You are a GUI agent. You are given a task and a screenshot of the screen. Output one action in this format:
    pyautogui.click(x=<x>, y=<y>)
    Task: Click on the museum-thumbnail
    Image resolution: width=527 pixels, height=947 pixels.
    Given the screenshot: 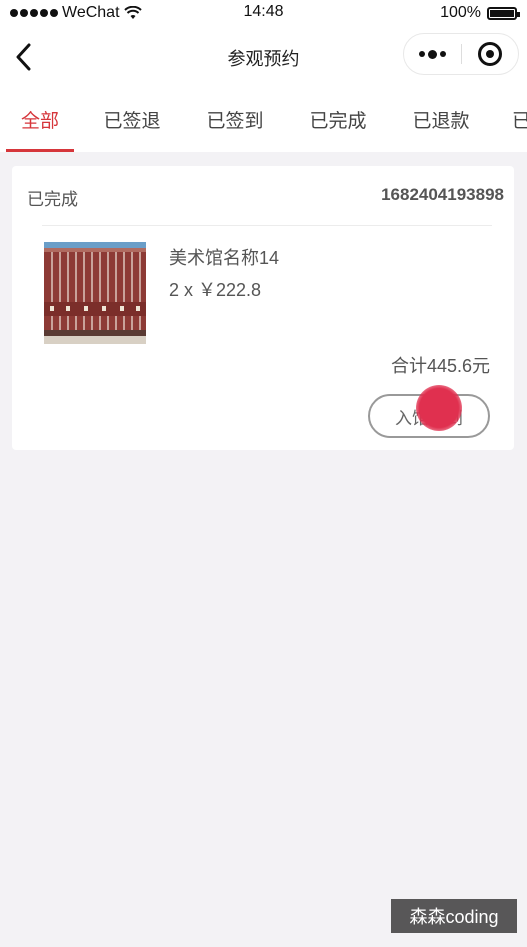 What is the action you would take?
    pyautogui.click(x=95, y=293)
    